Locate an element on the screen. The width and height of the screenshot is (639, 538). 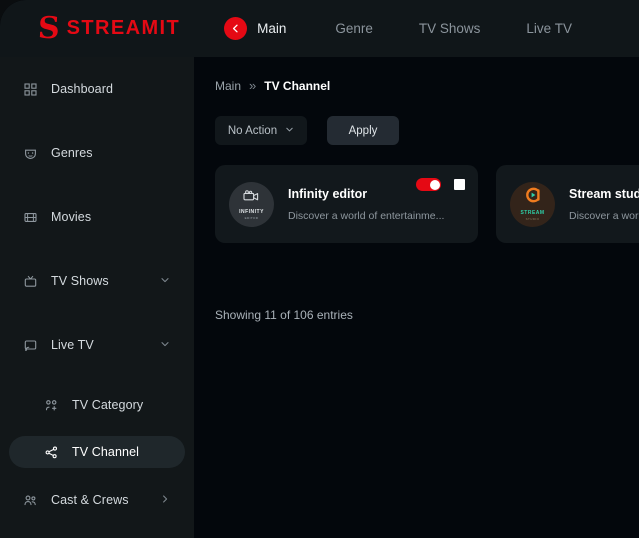
breadcrumb-current: TV Channel is located at coordinates (297, 85).